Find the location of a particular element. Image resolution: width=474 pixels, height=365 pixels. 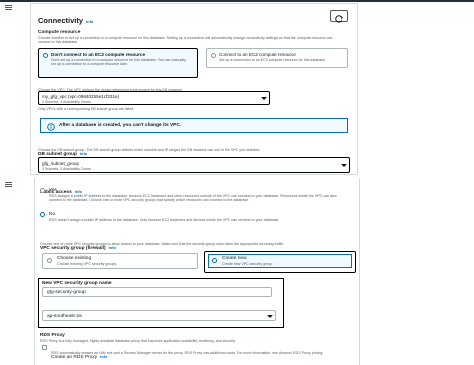

refresh-button is located at coordinates (339, 16).